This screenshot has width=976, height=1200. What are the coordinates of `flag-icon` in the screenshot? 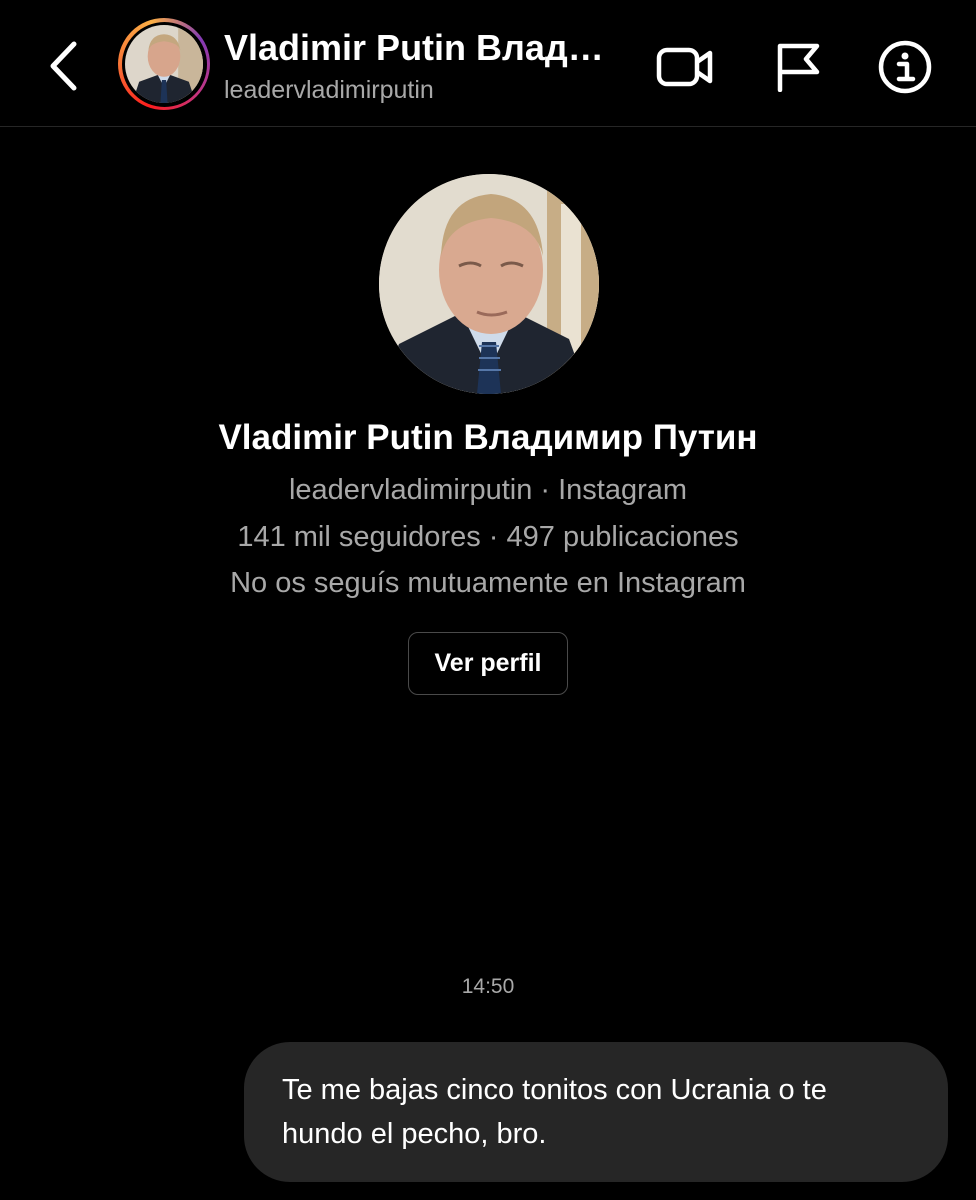 It's located at (798, 67).